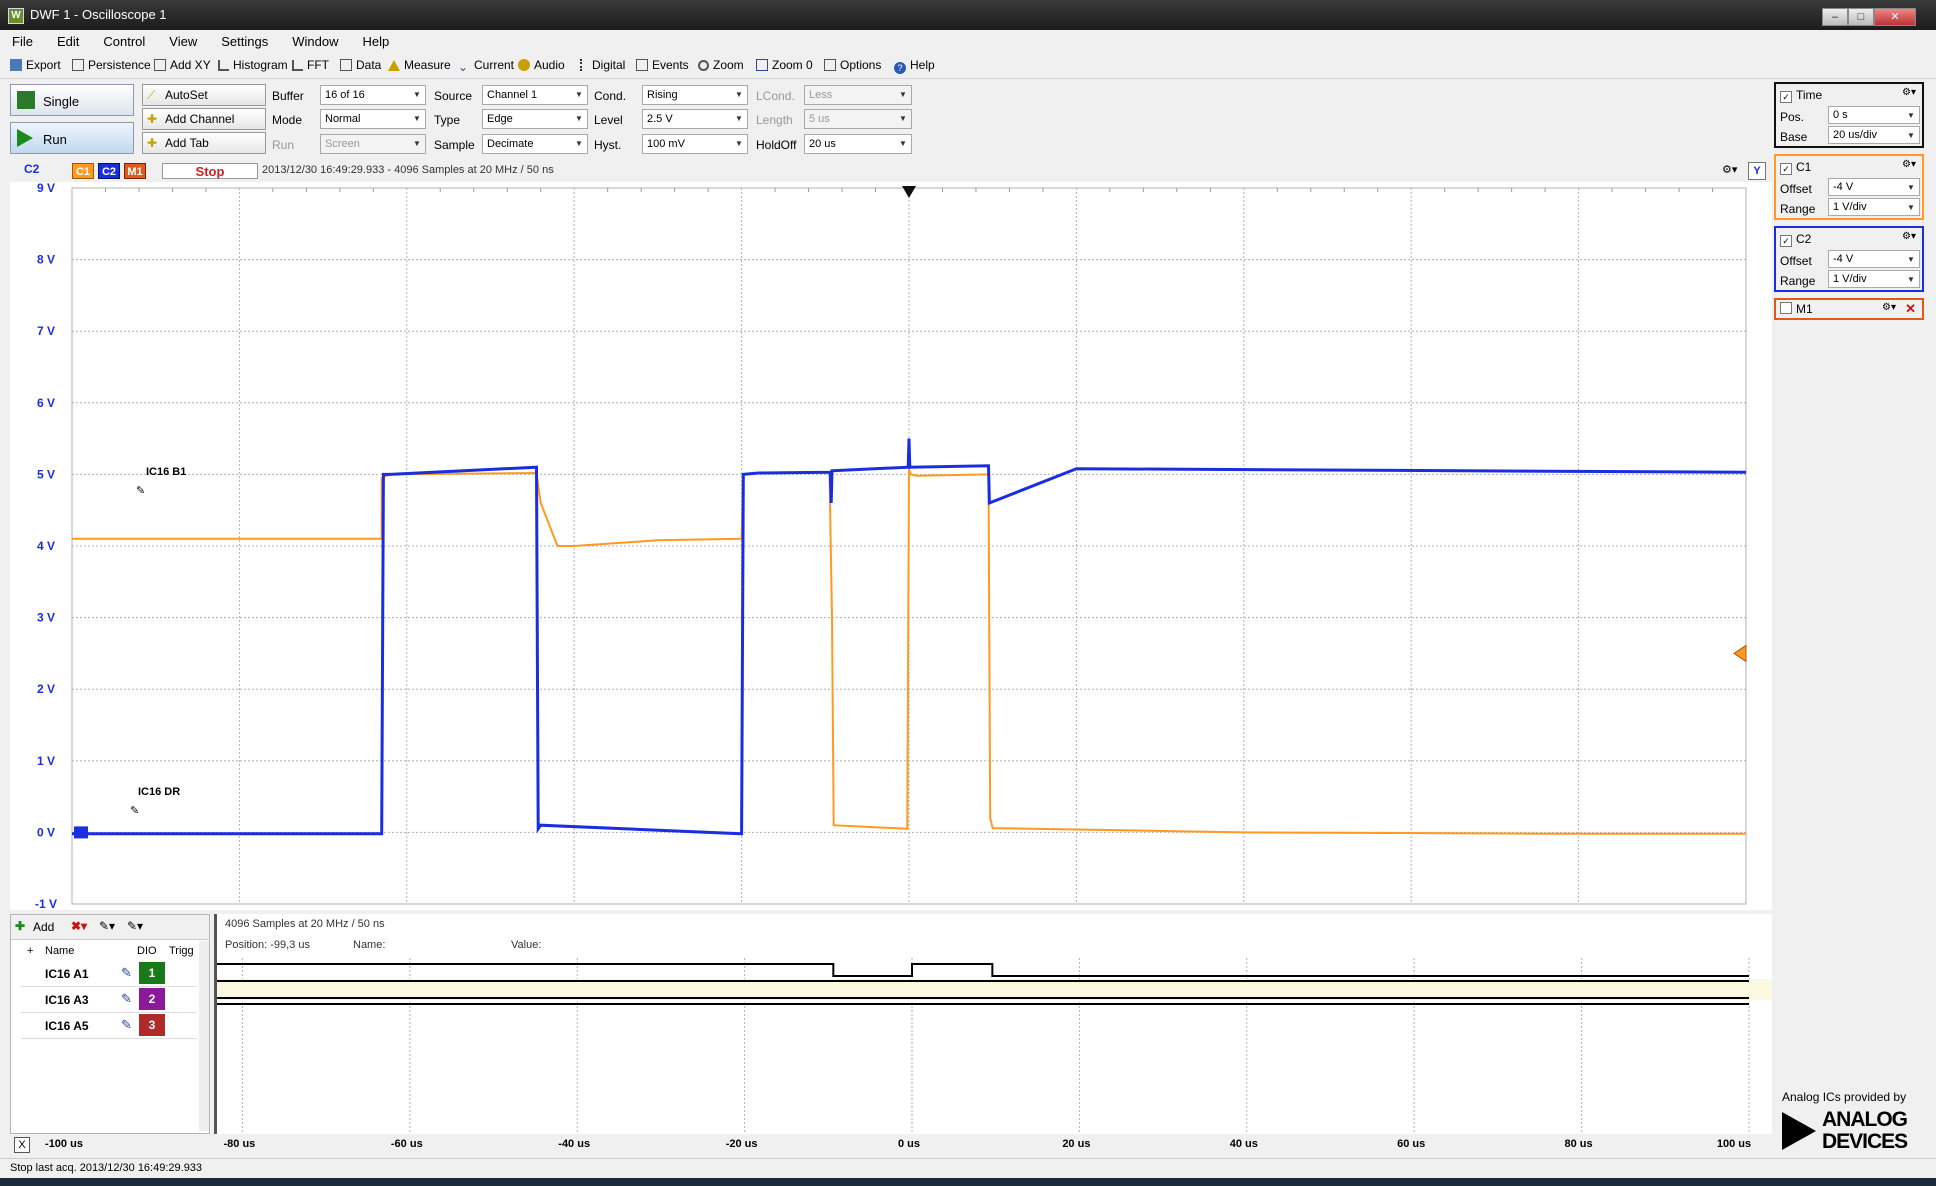 The image size is (1936, 1186). Describe the element at coordinates (1835, 17) in the screenshot. I see `minimize-button: –` at that location.